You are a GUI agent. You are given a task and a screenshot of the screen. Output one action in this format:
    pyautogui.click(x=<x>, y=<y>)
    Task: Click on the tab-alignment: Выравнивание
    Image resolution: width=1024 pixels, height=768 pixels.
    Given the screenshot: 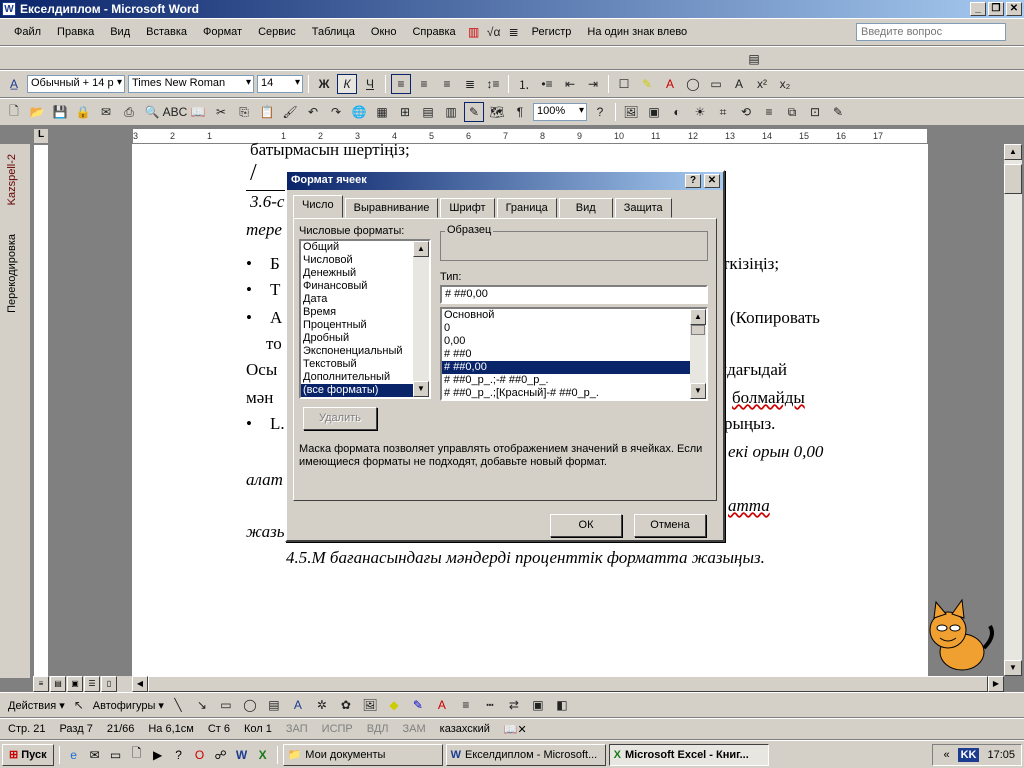 What is the action you would take?
    pyautogui.click(x=391, y=208)
    